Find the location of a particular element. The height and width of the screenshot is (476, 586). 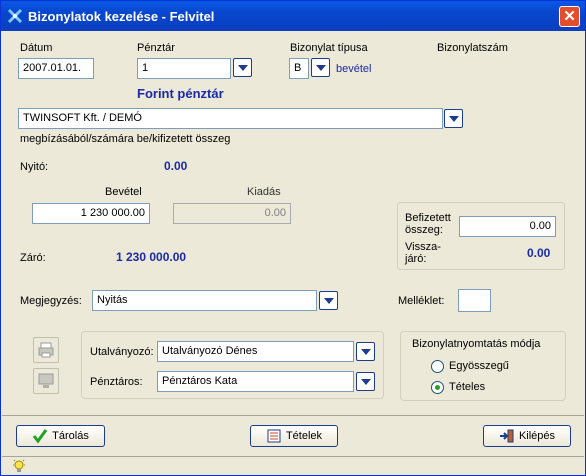

exit-button-label: Kilépés is located at coordinates (537, 436).